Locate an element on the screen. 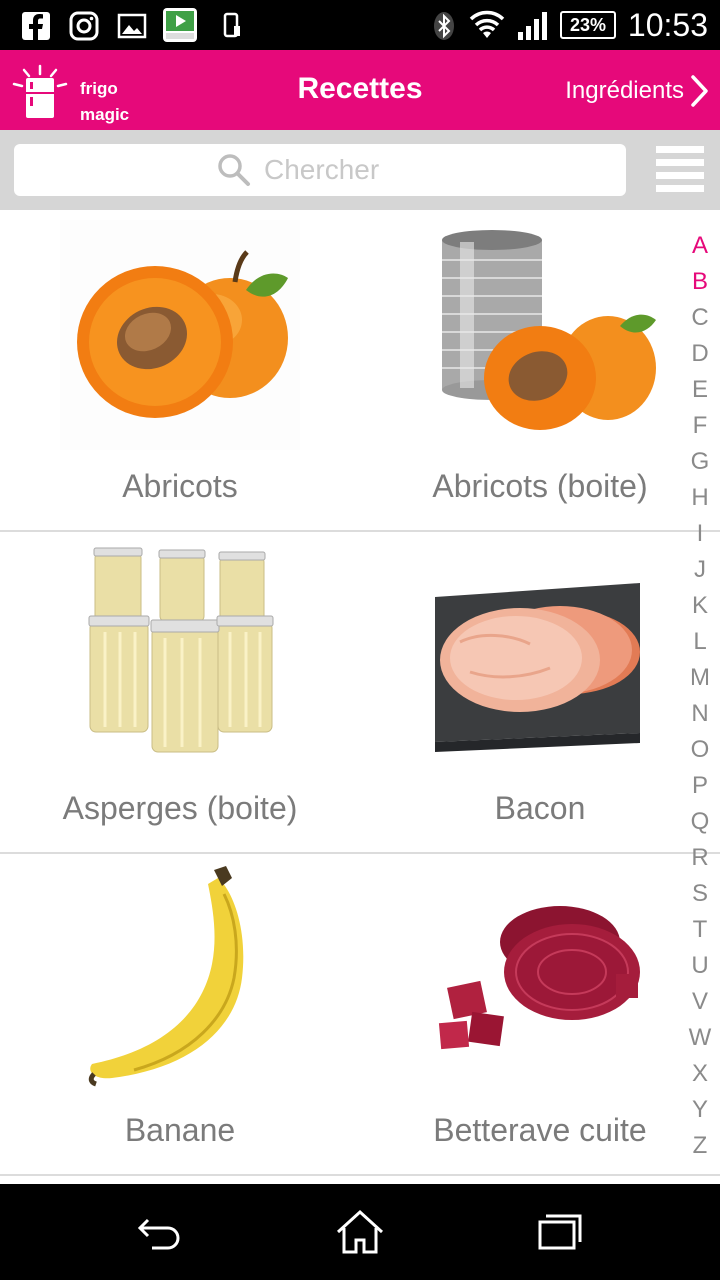 The height and width of the screenshot is (1280, 720). alphabet-letter: K is located at coordinates (700, 606).